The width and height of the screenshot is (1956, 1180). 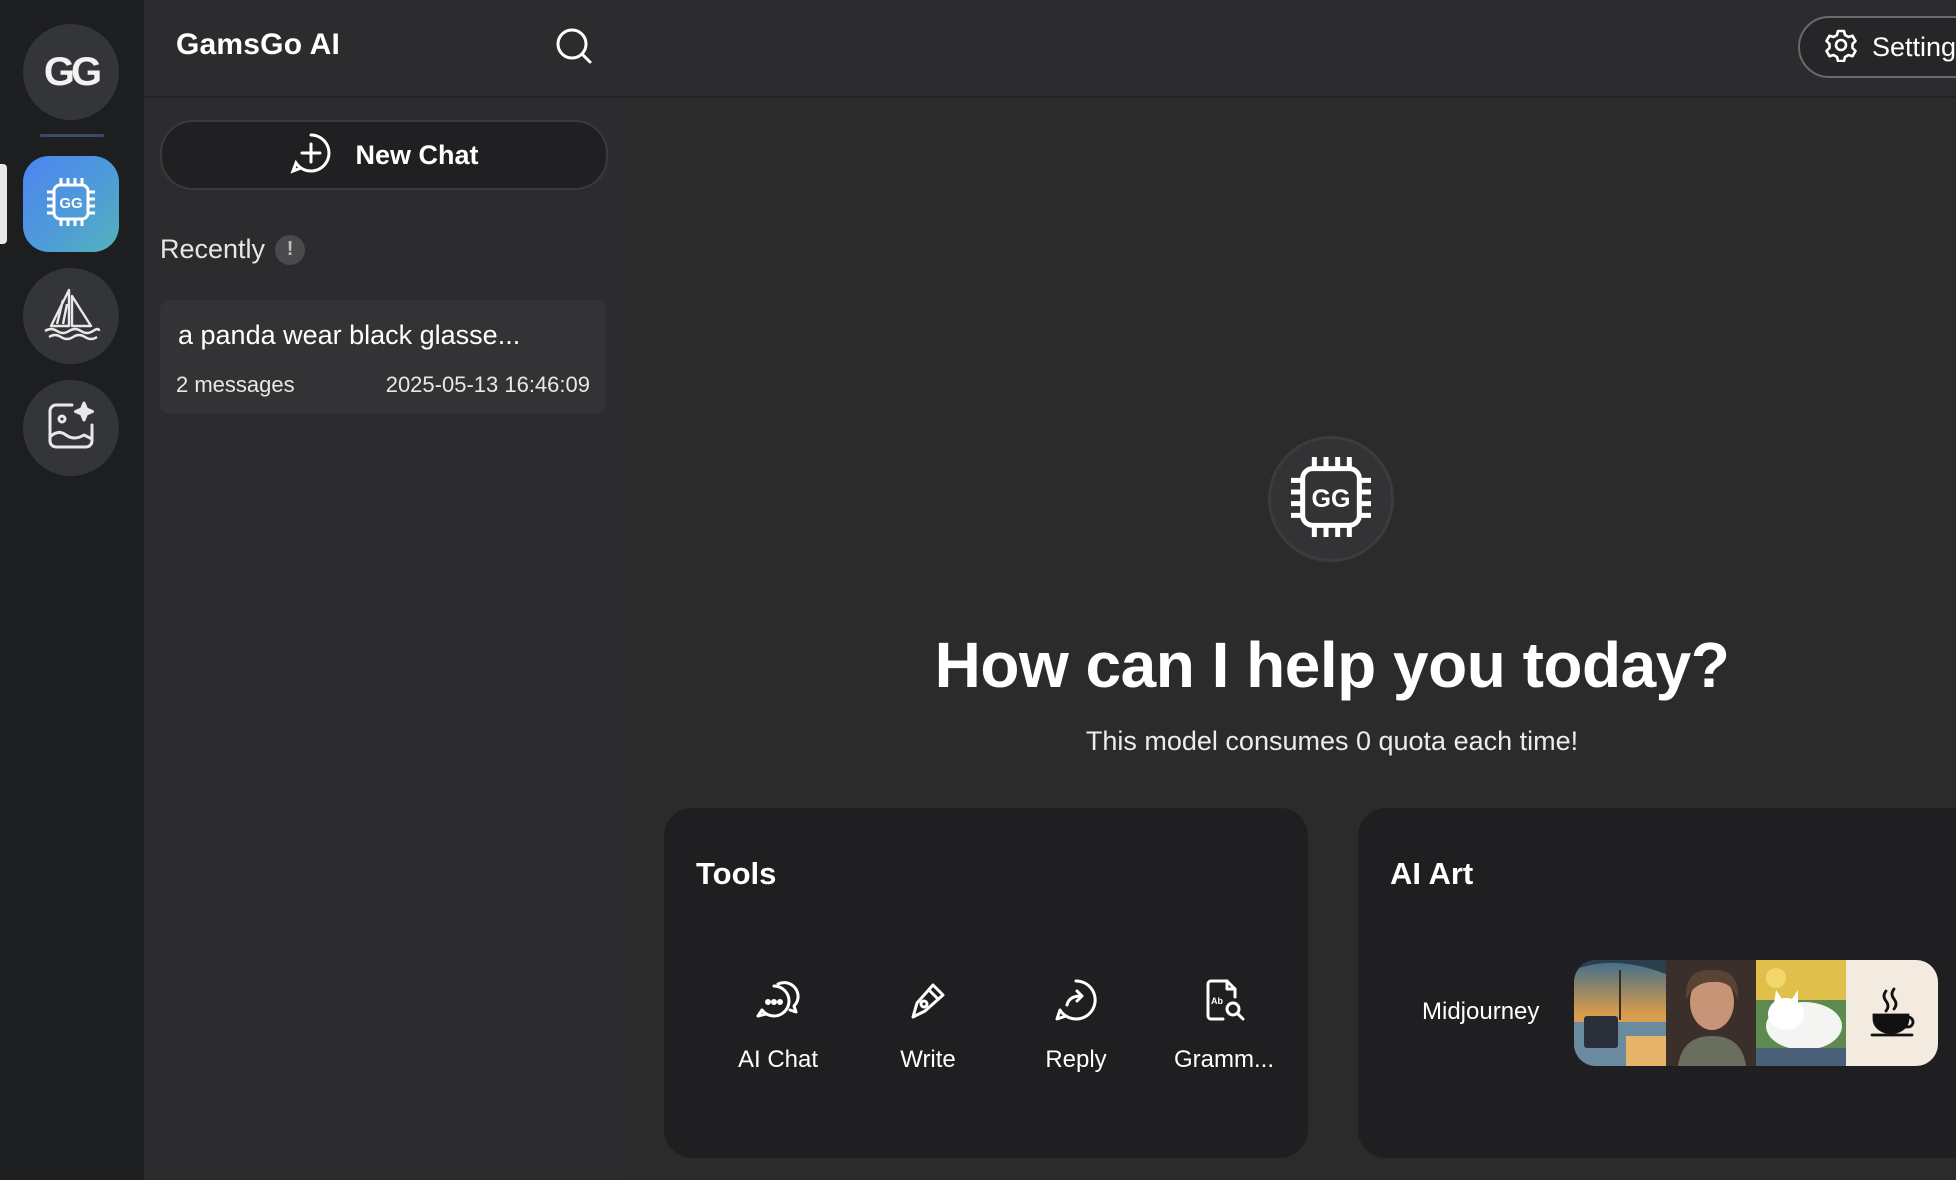 I want to click on sailboat-icon, so click(x=71, y=316).